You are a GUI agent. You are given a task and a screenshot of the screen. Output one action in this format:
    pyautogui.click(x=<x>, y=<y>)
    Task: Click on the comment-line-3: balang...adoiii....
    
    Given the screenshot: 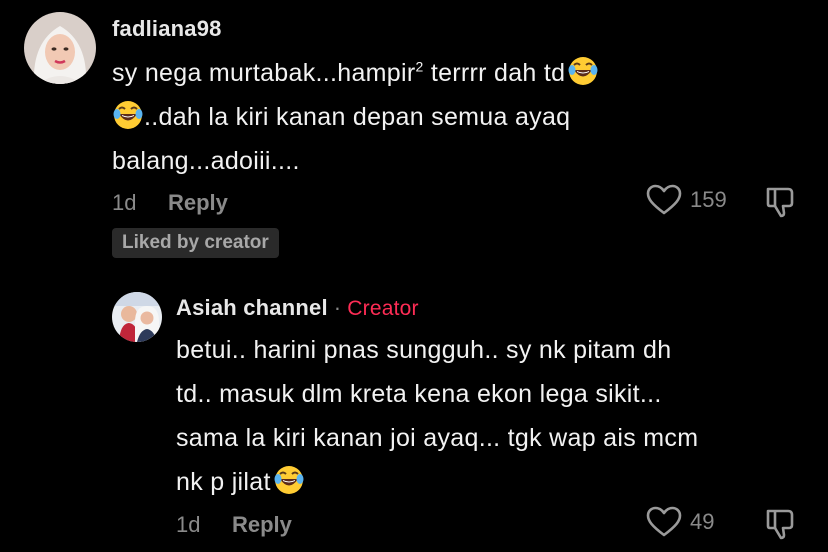 What is the action you would take?
    pyautogui.click(x=206, y=161)
    